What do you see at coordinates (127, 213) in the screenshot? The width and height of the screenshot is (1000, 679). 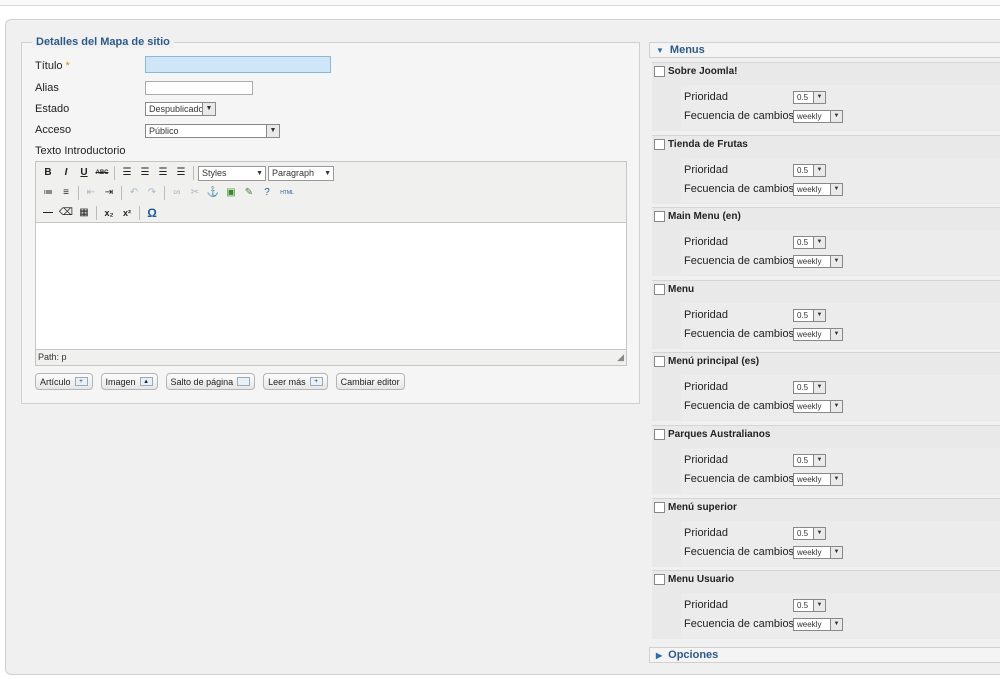 I see `superscript-icon: x²` at bounding box center [127, 213].